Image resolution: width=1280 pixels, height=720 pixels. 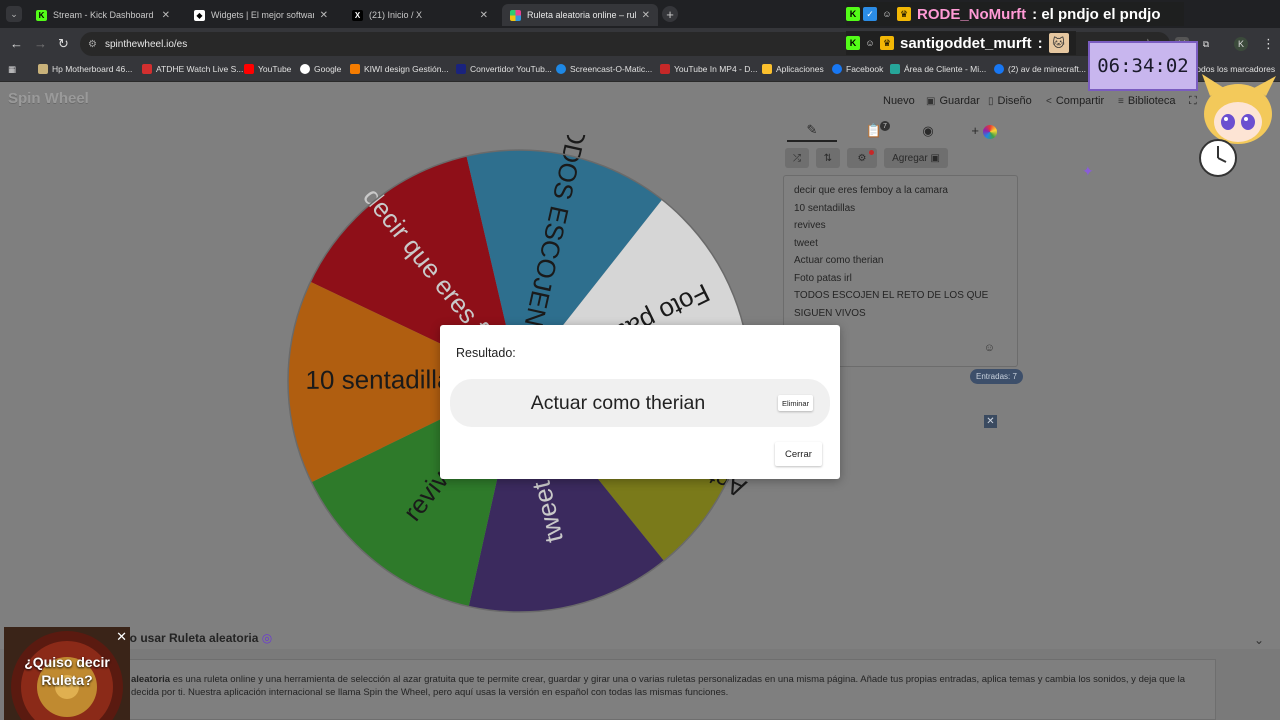 I want to click on nav-compartir: < Compartir, so click(x=1075, y=101).